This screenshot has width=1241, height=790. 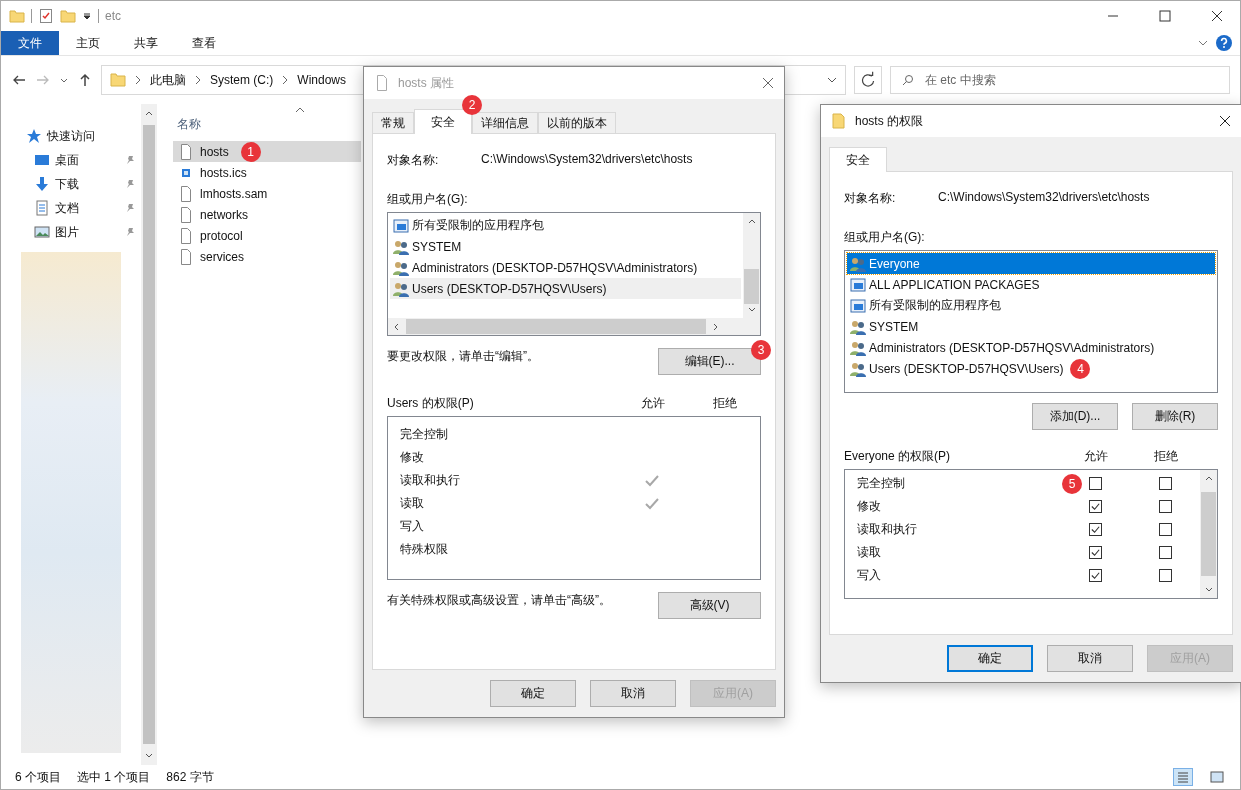 What do you see at coordinates (1096, 456) in the screenshot?
I see `column-header: 允许` at bounding box center [1096, 456].